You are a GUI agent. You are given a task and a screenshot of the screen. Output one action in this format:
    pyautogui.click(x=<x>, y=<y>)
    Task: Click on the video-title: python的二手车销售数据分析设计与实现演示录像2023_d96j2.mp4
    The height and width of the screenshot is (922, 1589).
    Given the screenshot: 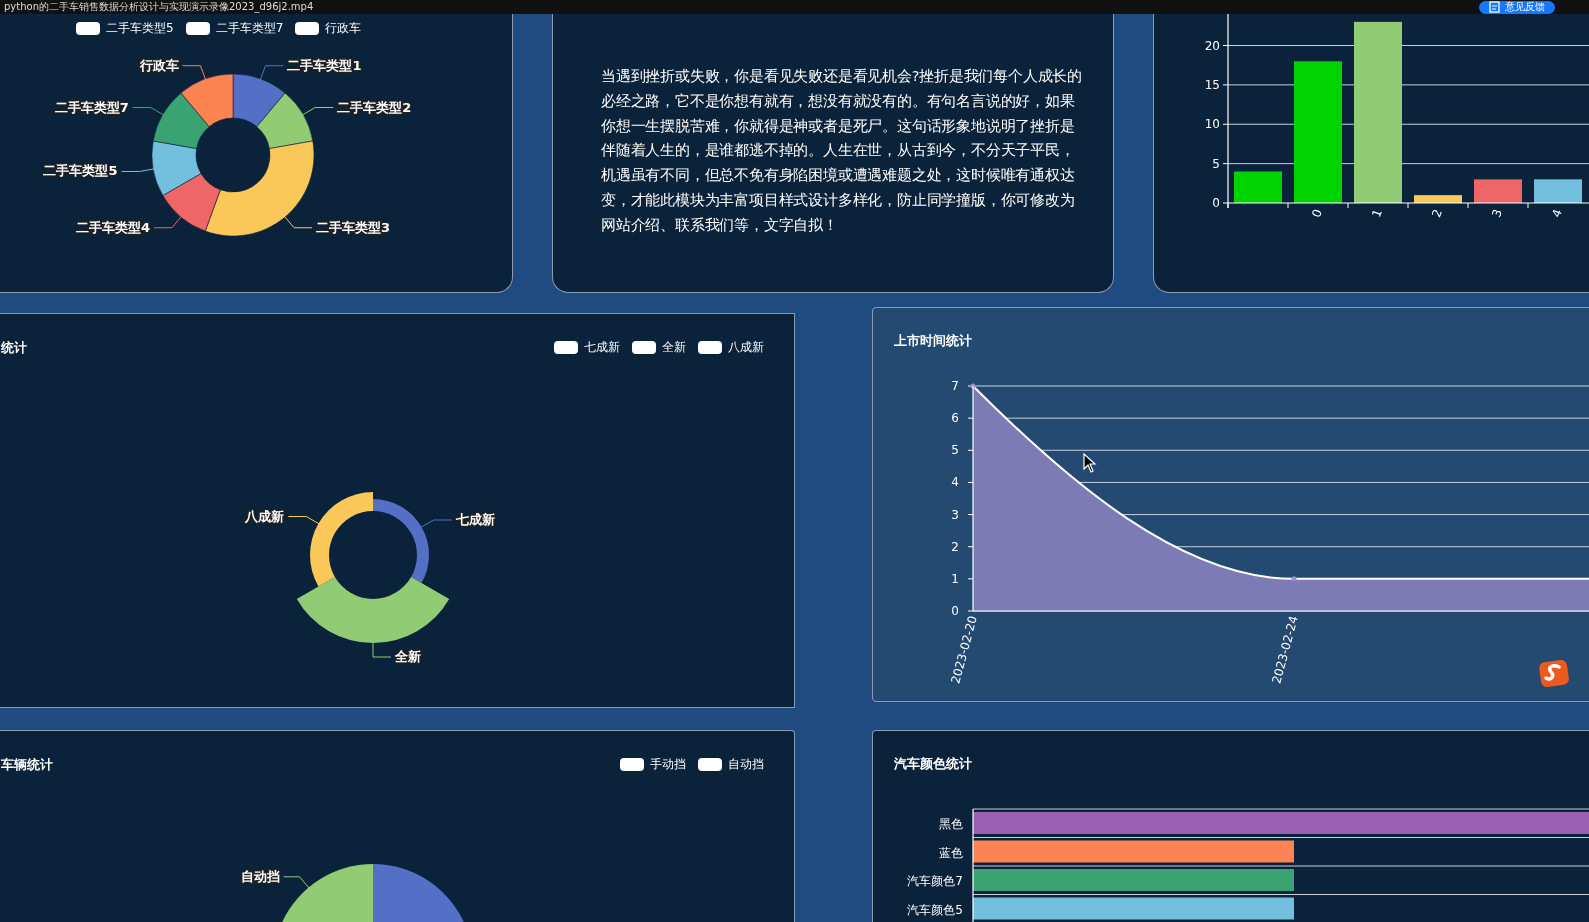 What is the action you would take?
    pyautogui.click(x=159, y=7)
    